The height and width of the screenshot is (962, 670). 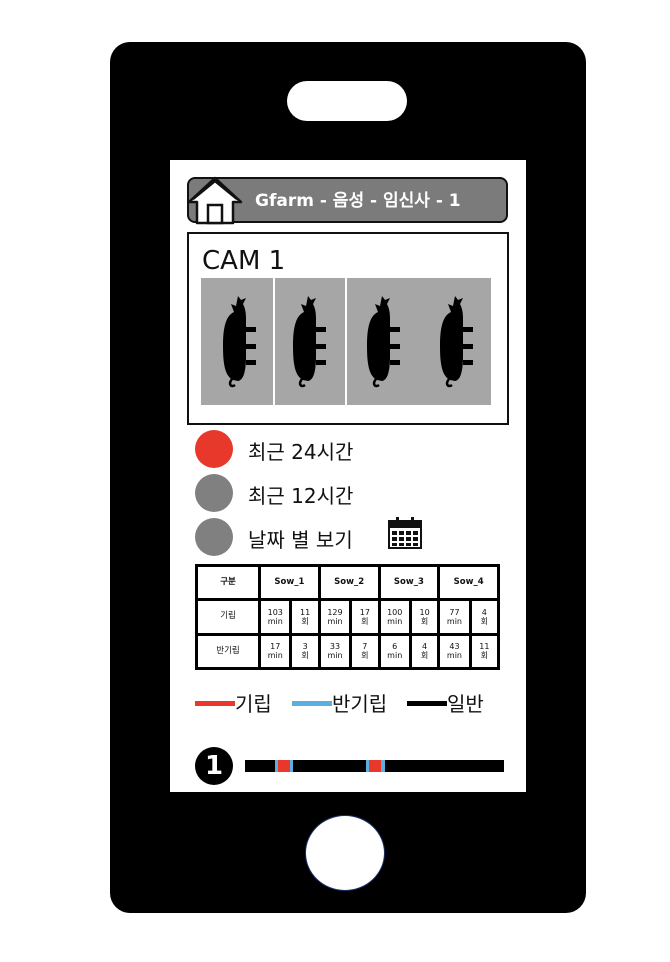 What do you see at coordinates (335, 617) in the screenshot?
I see `minutes-cell: 129 min` at bounding box center [335, 617].